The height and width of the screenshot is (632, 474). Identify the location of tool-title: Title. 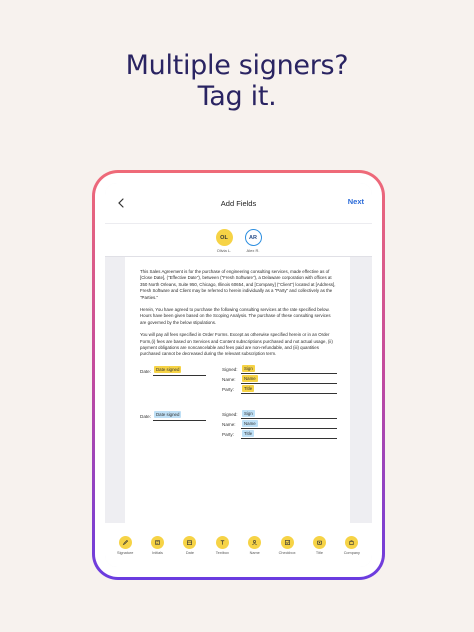
(319, 545).